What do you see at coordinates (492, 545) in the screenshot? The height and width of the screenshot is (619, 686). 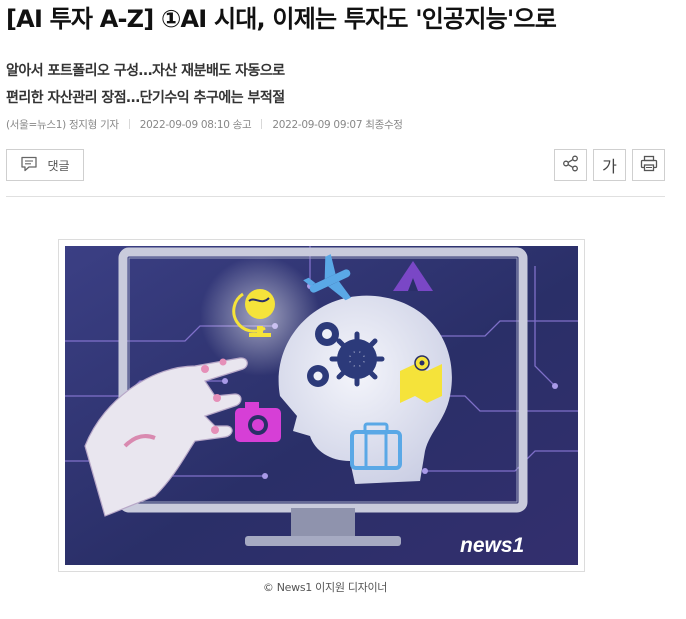 I see `news1-watermark: news1` at bounding box center [492, 545].